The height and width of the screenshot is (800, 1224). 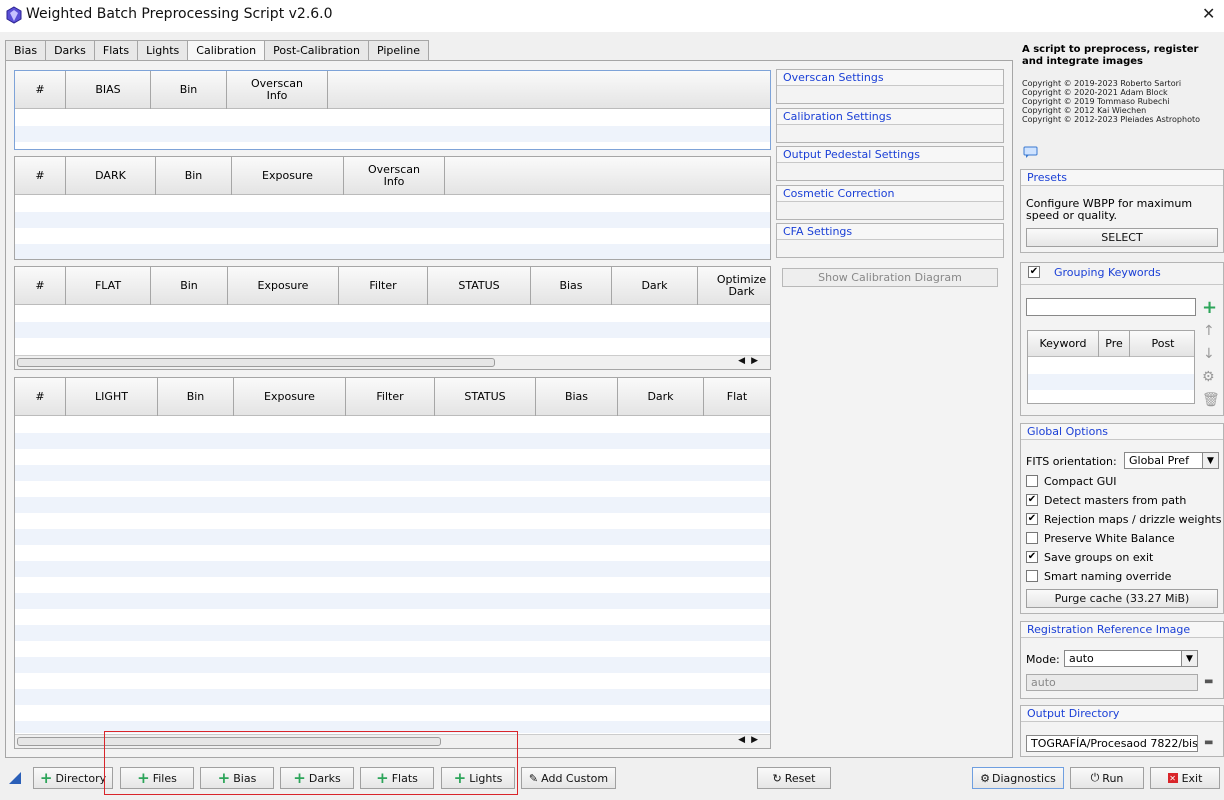 I want to click on flat-col-exposure: Exposure, so click(x=283, y=286).